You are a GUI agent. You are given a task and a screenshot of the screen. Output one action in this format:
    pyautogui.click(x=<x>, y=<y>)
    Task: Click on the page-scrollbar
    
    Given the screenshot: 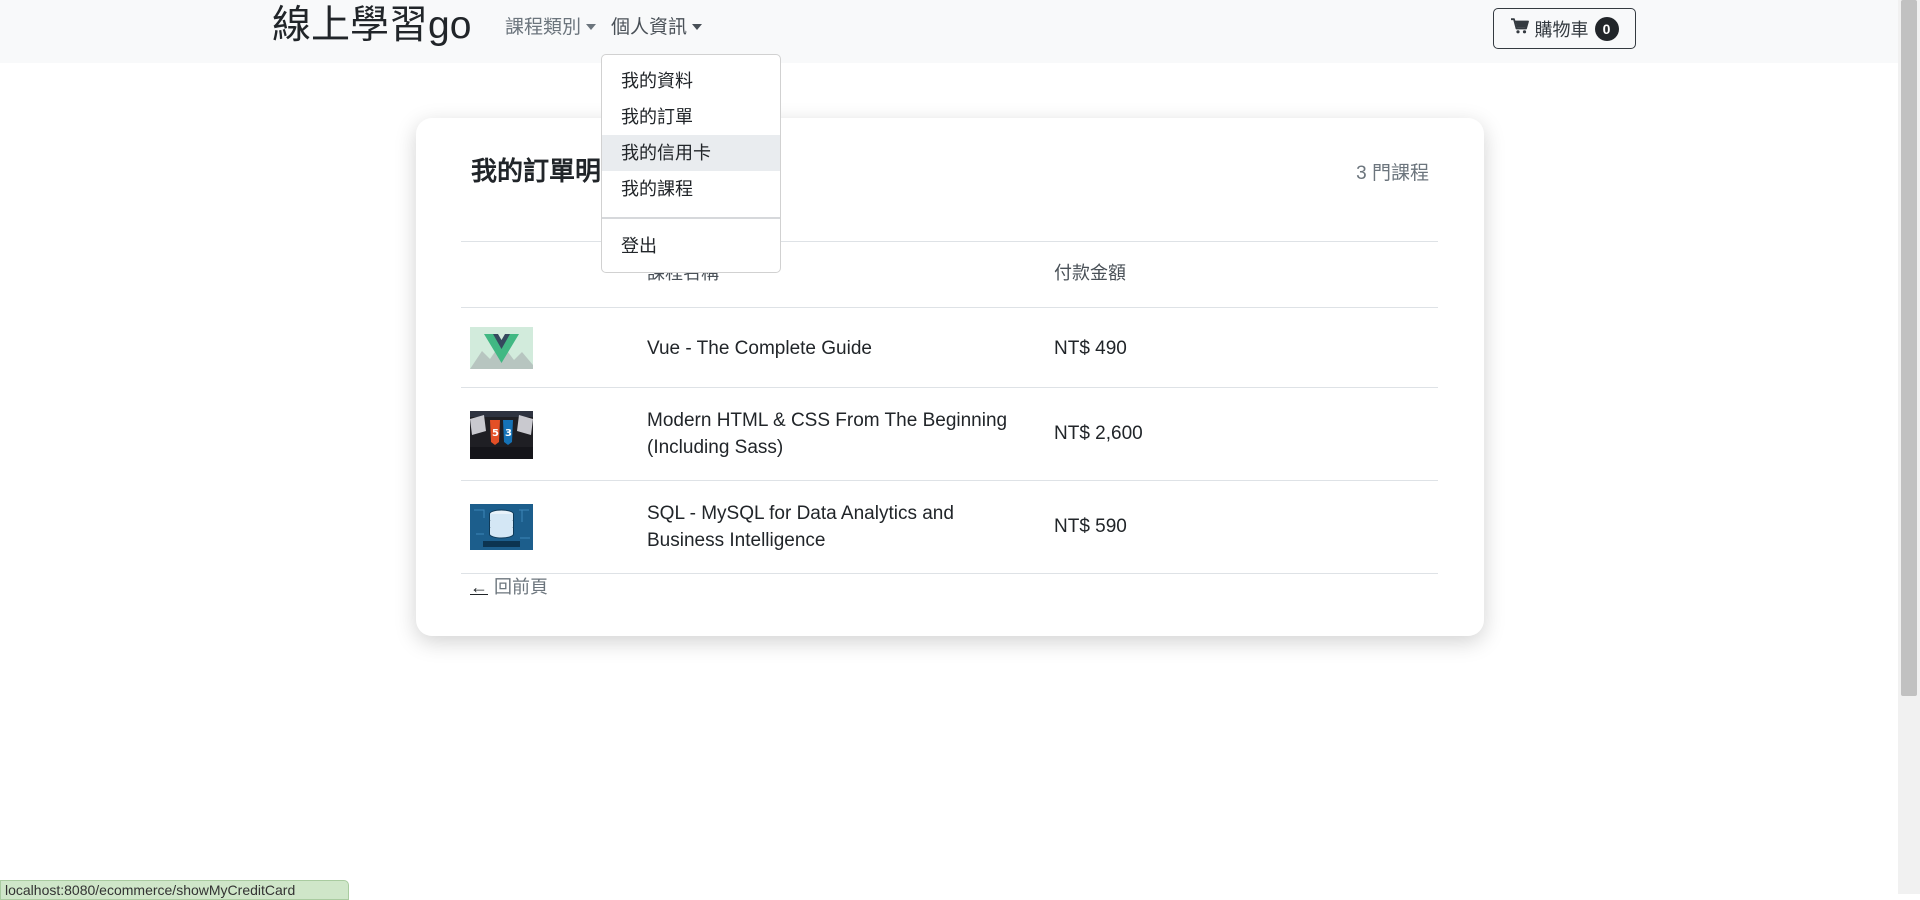 What is the action you would take?
    pyautogui.click(x=1909, y=447)
    